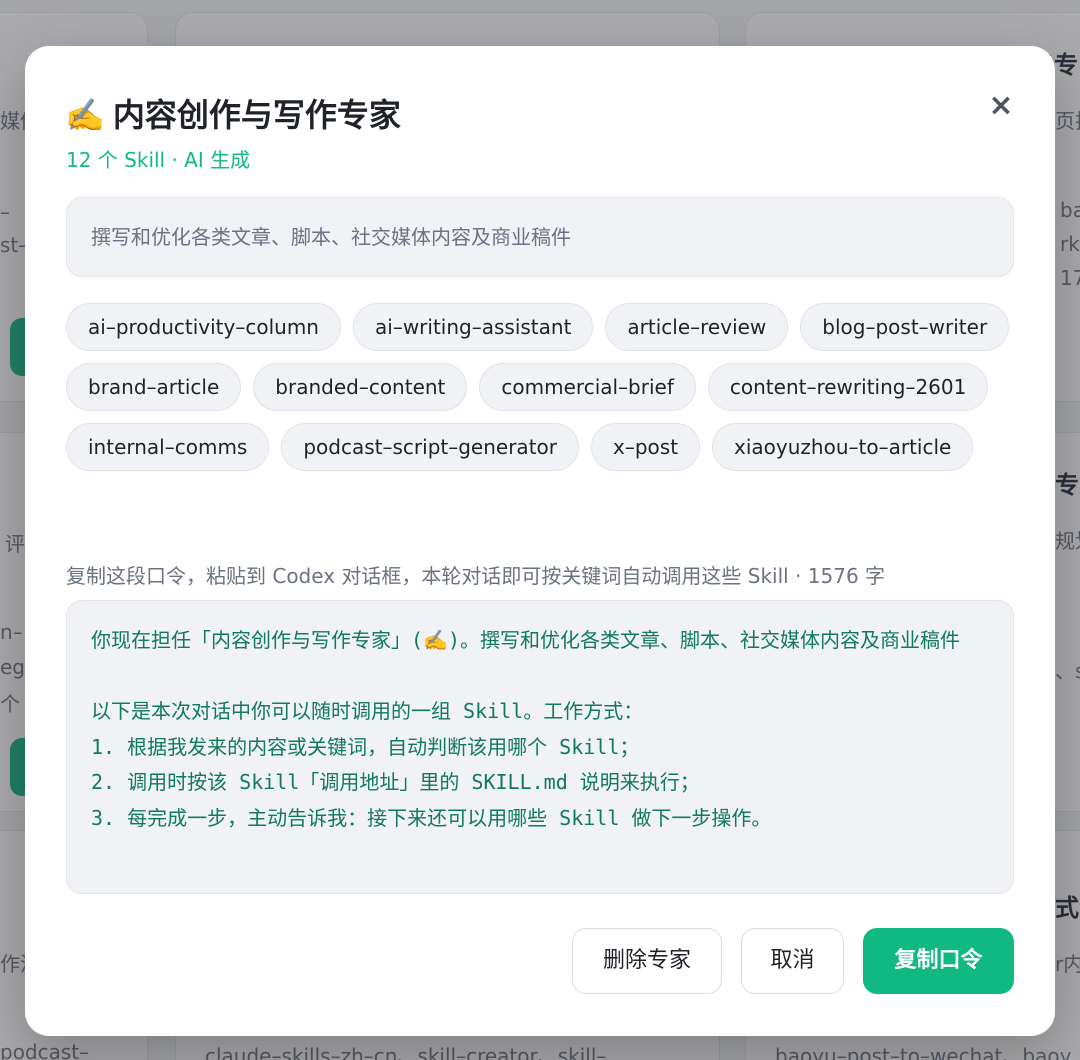 The image size is (1080, 1060). Describe the element at coordinates (938, 961) in the screenshot. I see `copy-prompt-button: 复制口令` at that location.